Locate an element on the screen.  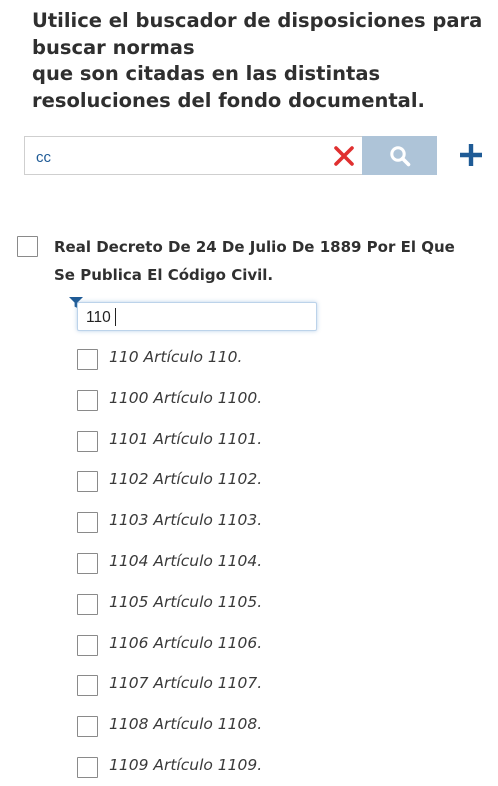
close-icon is located at coordinates (344, 156).